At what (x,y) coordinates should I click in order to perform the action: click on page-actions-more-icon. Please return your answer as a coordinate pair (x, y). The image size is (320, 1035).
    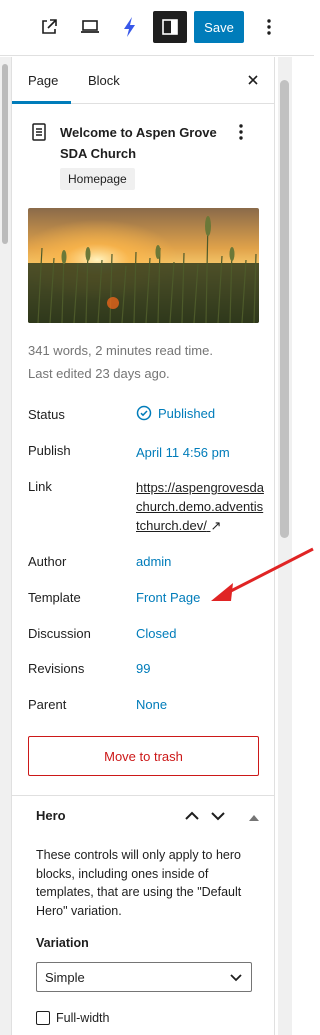
    Looking at the image, I should click on (241, 133).